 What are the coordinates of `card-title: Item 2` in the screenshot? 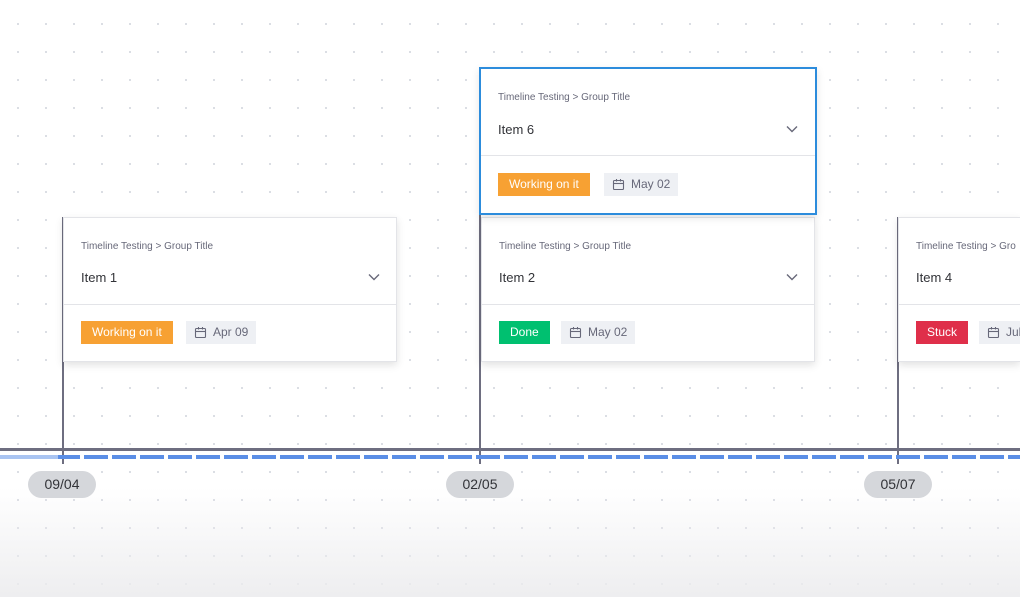 It's located at (517, 277).